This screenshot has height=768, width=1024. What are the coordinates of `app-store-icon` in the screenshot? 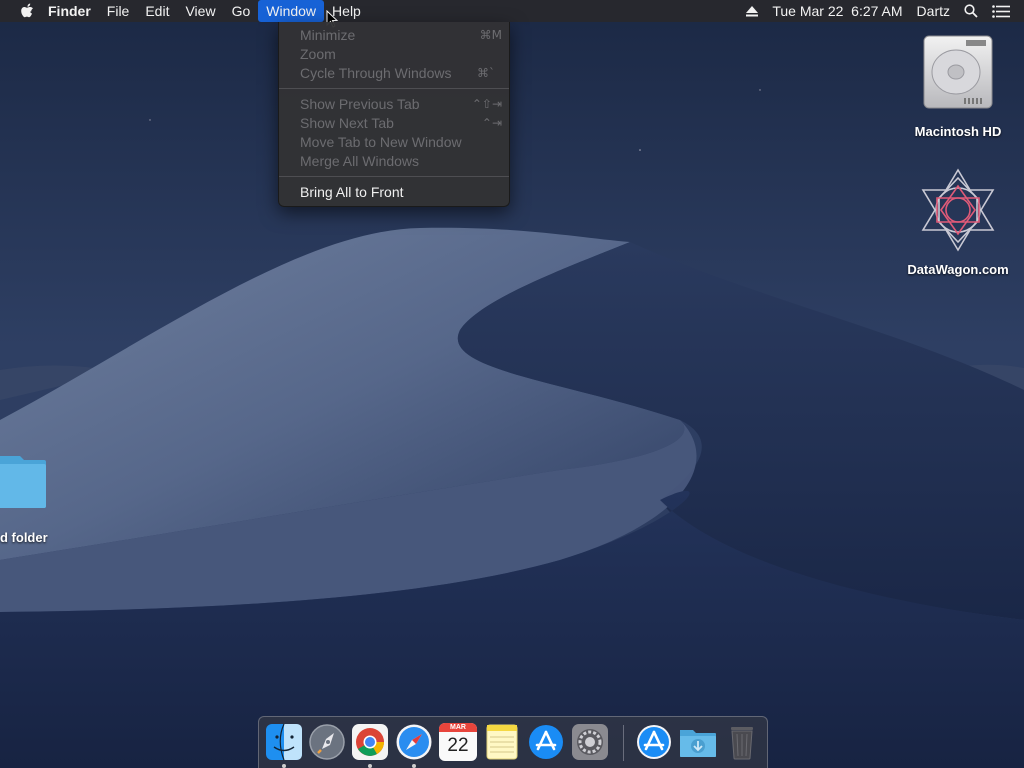 It's located at (546, 742).